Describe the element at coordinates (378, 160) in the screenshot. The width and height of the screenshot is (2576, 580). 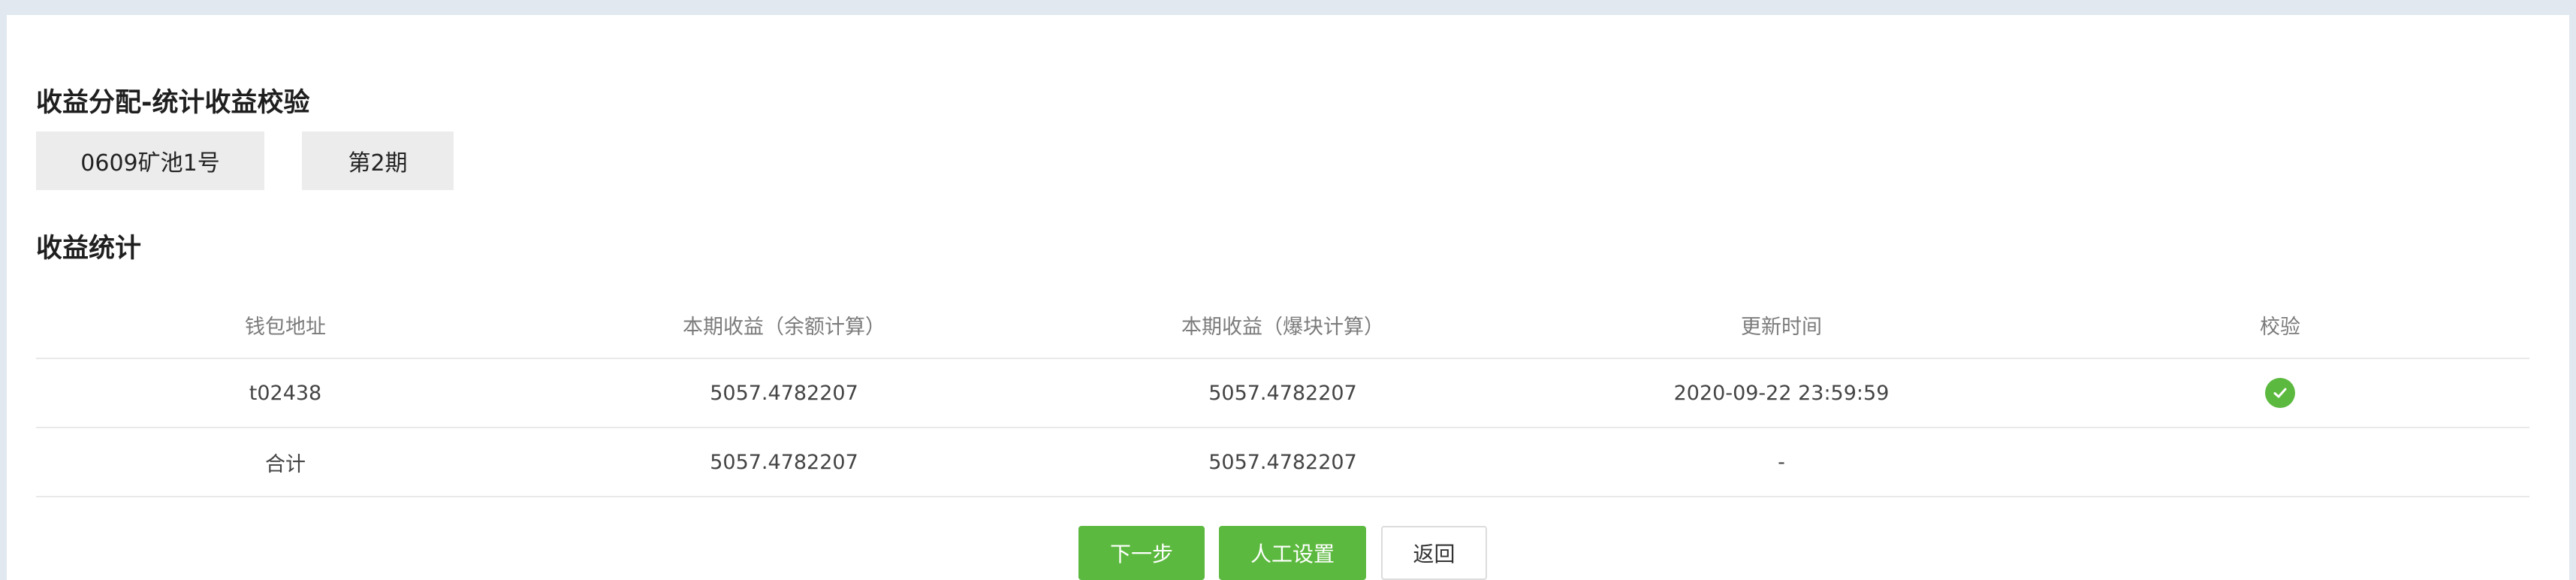
I see `period-selector: 第2期` at that location.